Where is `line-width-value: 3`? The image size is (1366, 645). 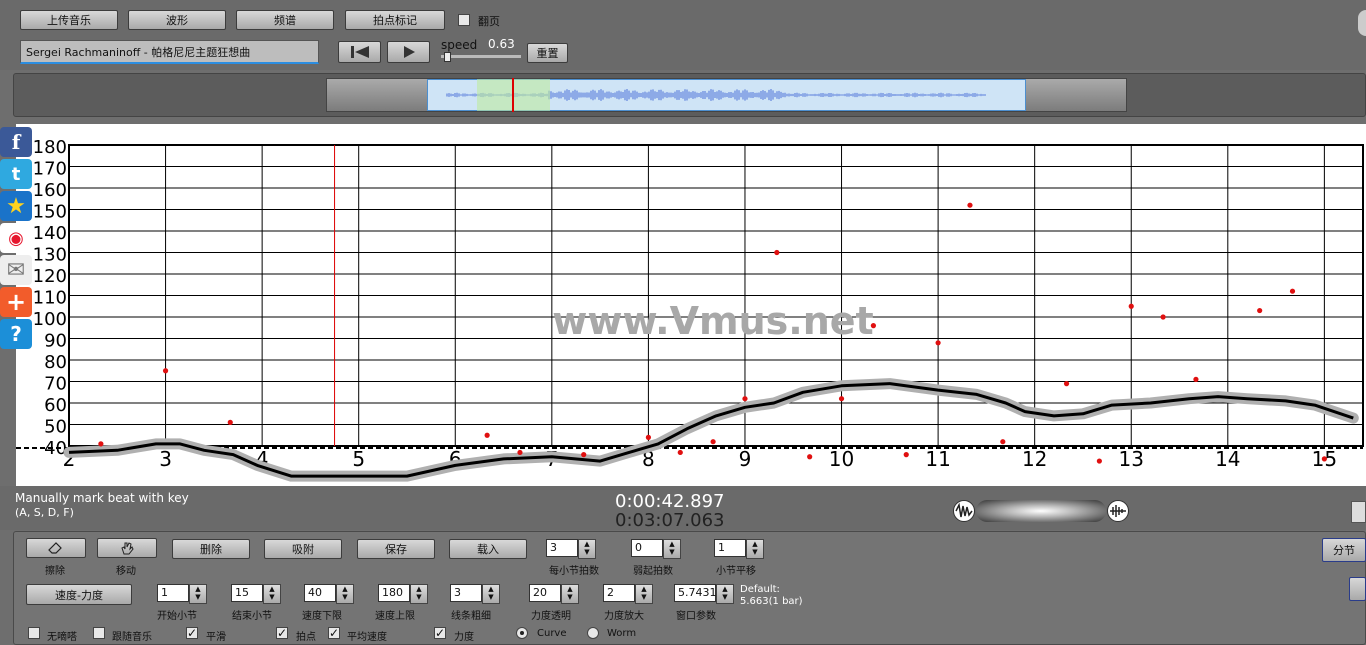 line-width-value: 3 is located at coordinates (466, 593).